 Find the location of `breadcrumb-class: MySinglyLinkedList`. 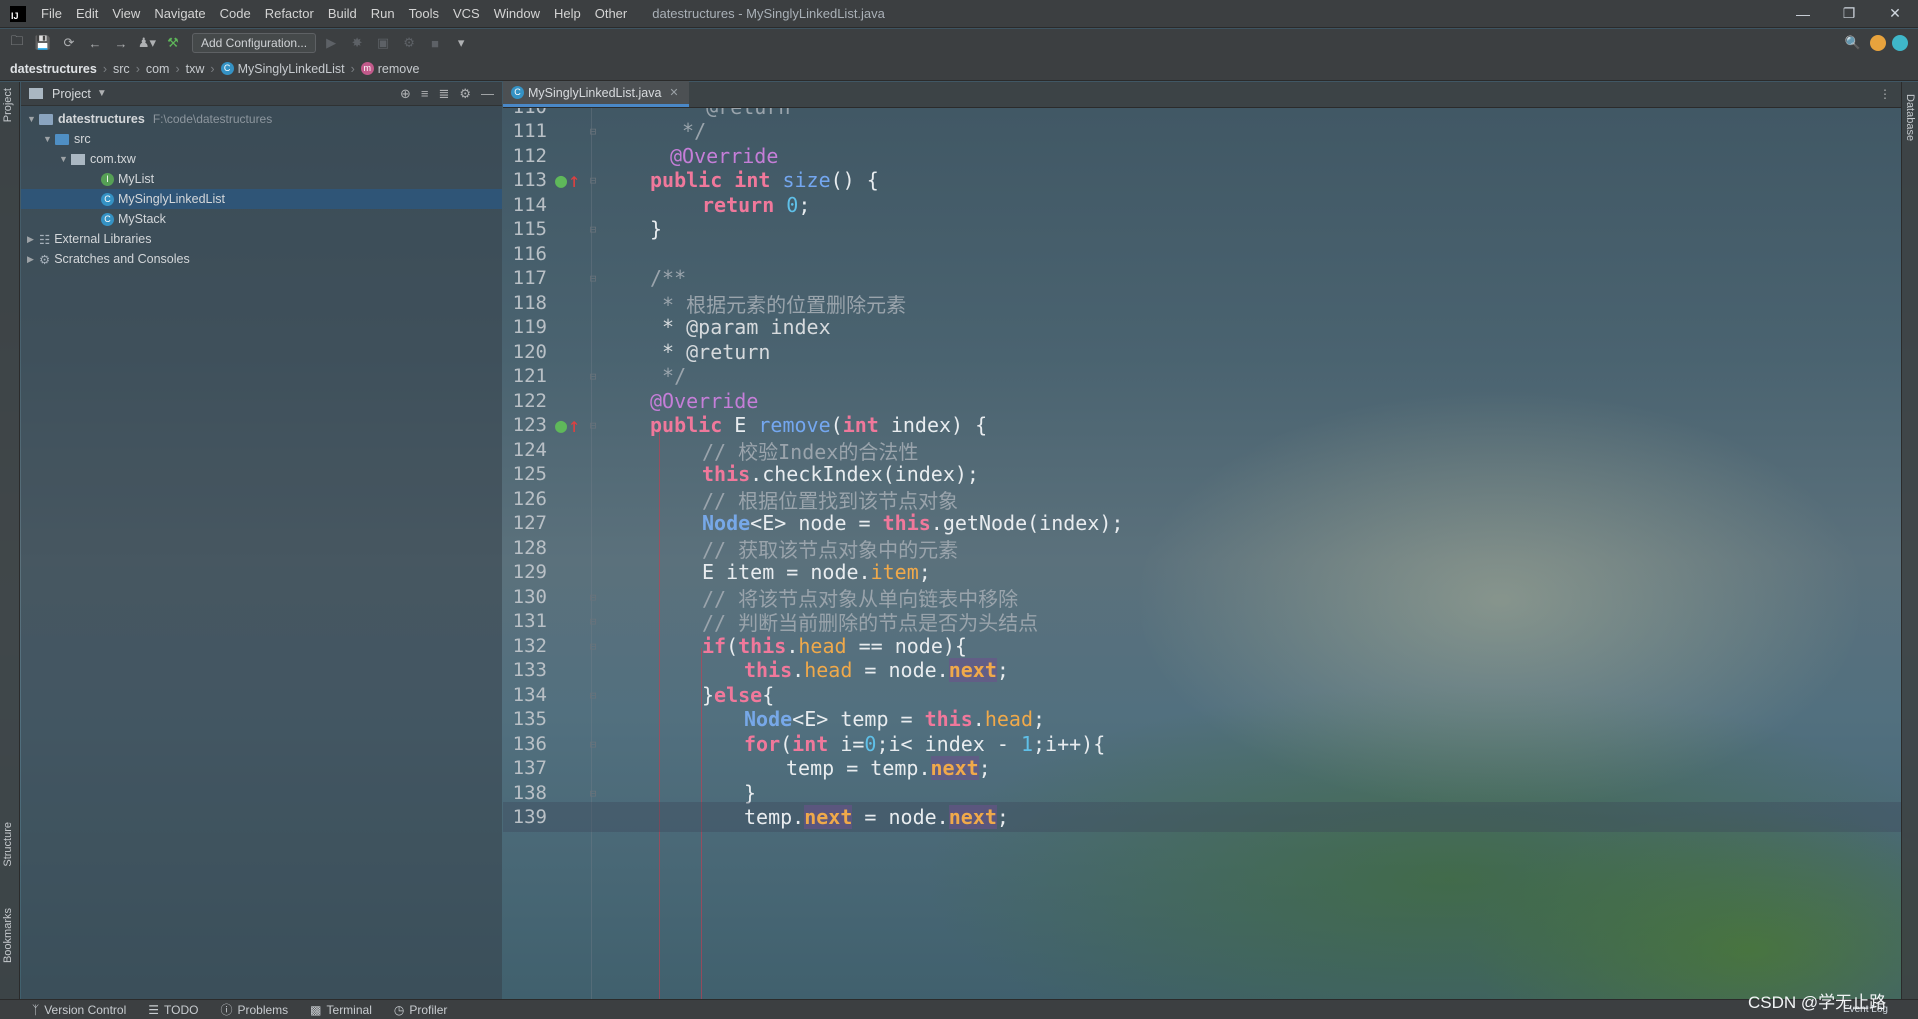

breadcrumb-class: MySinglyLinkedList is located at coordinates (291, 69).